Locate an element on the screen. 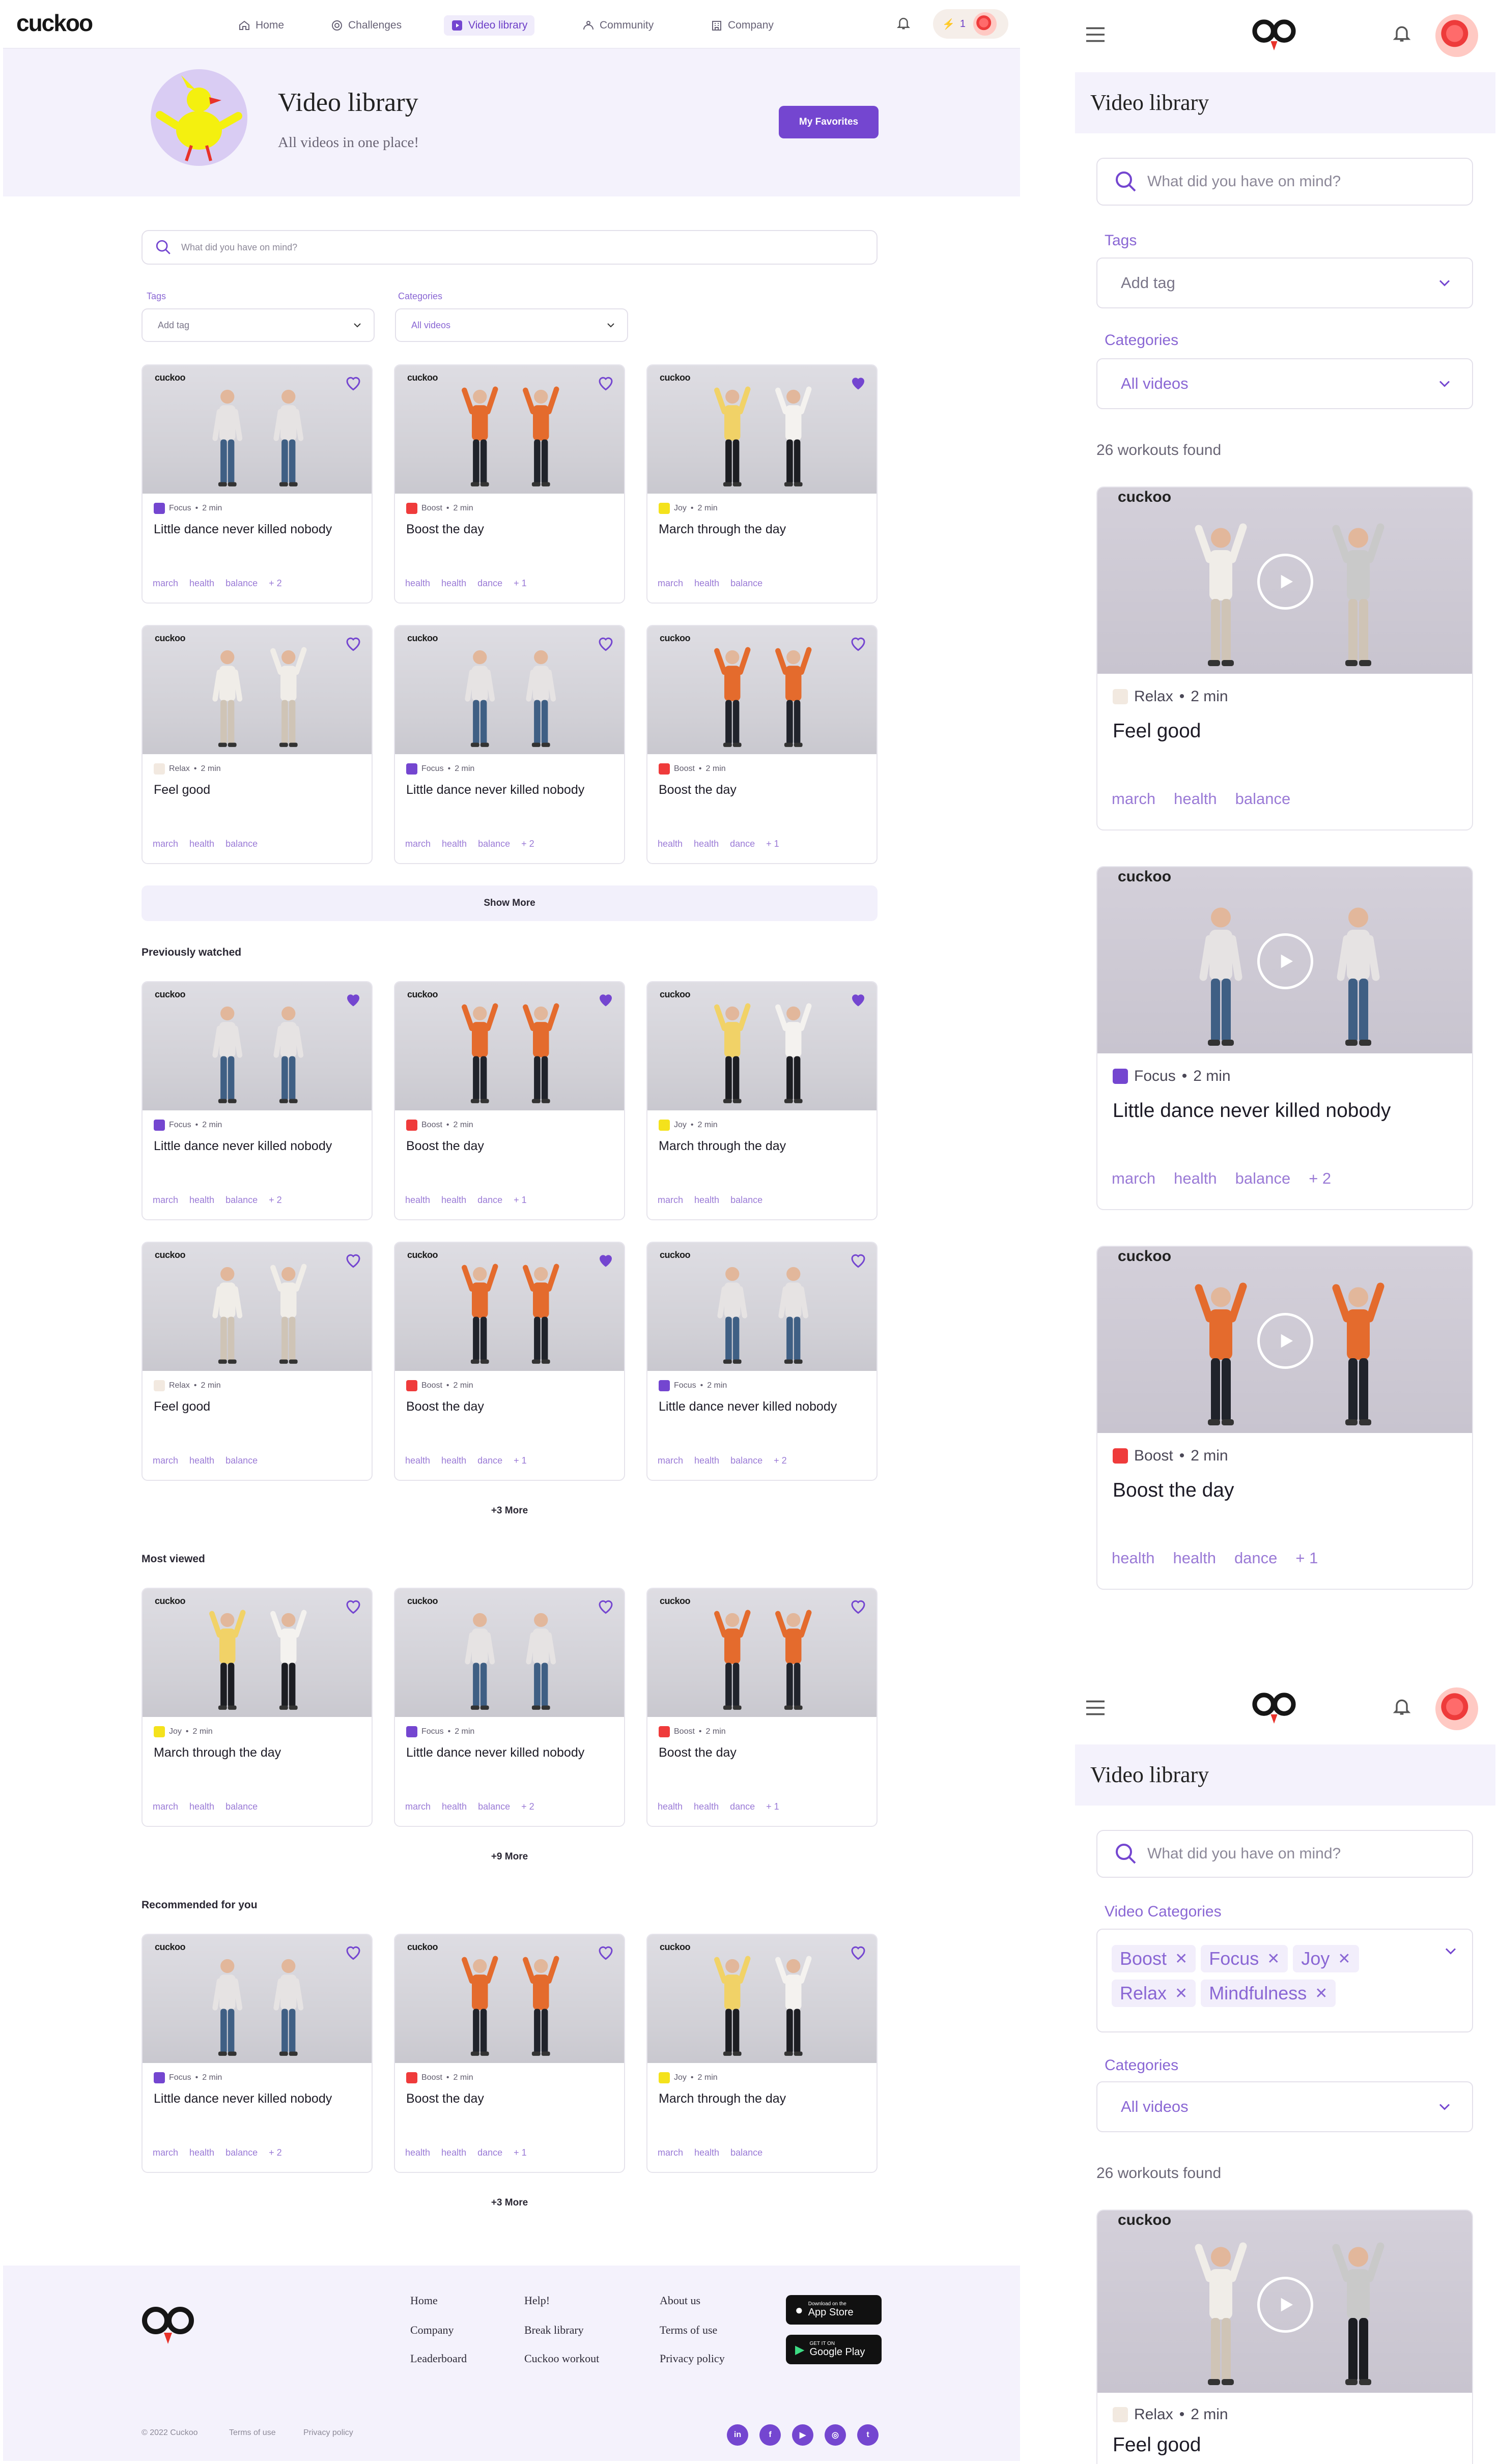  nav-community: Community is located at coordinates (618, 25).